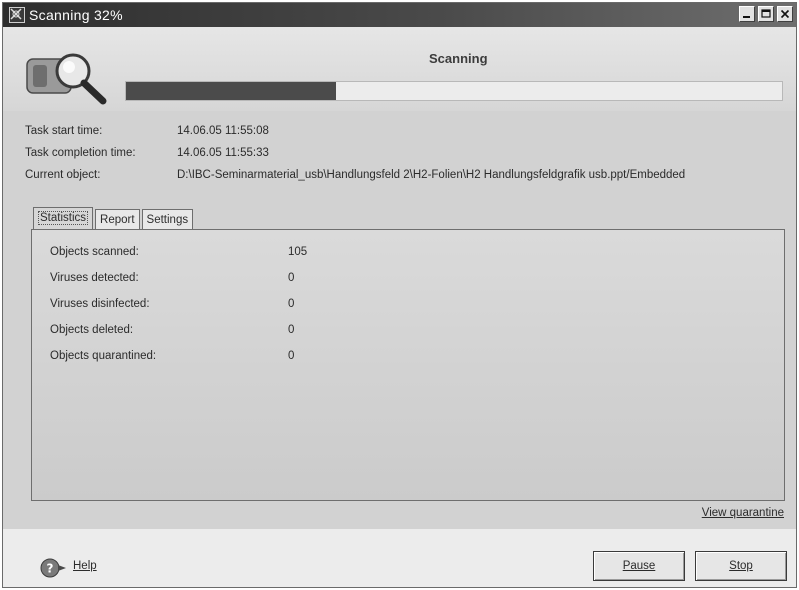 The width and height of the screenshot is (799, 590). I want to click on stat-label: Viruses disinfected:, so click(100, 304).